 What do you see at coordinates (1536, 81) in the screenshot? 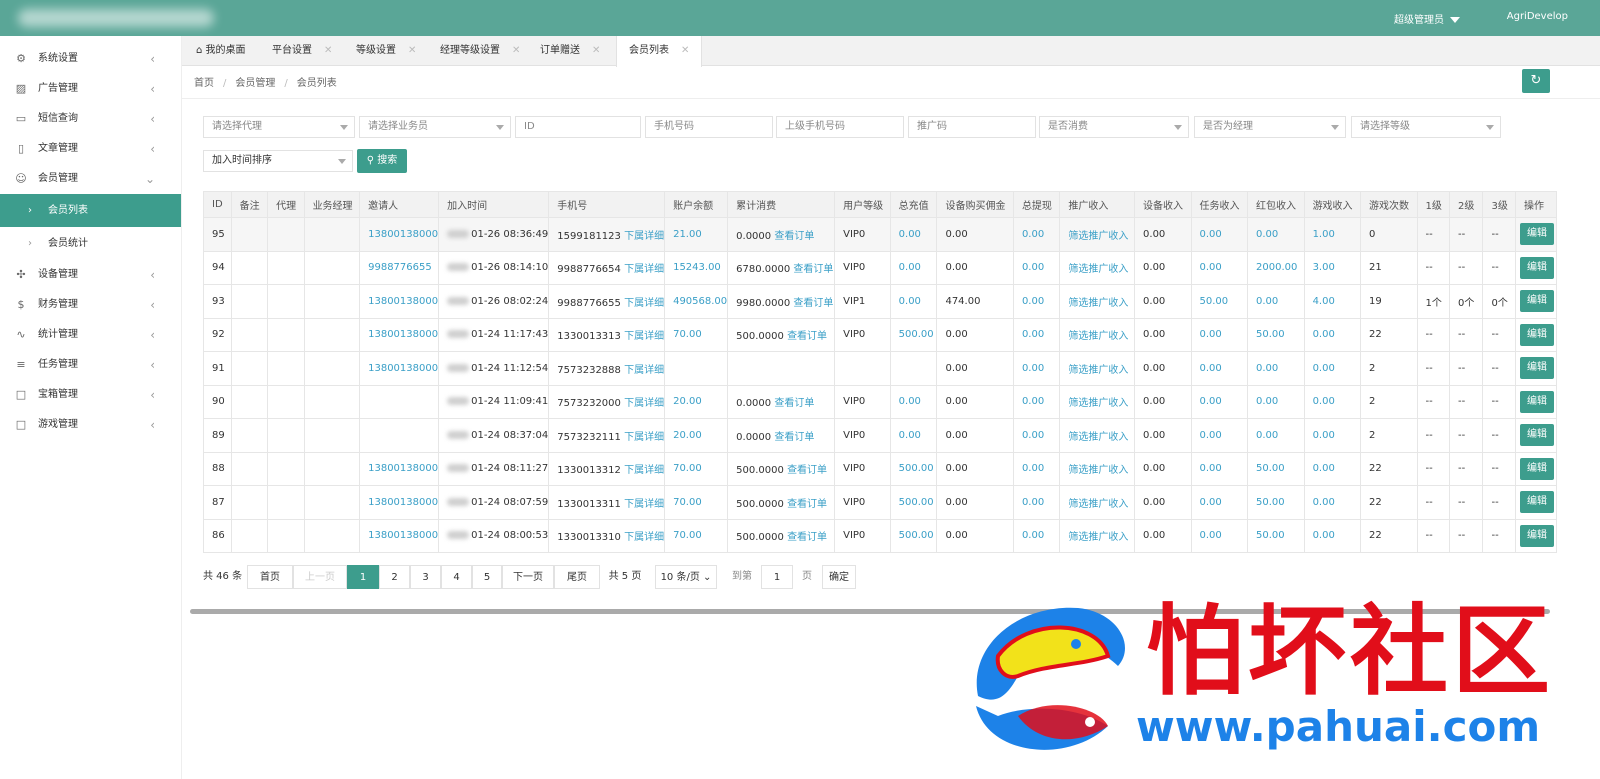
I see `refresh-button: ↻` at bounding box center [1536, 81].